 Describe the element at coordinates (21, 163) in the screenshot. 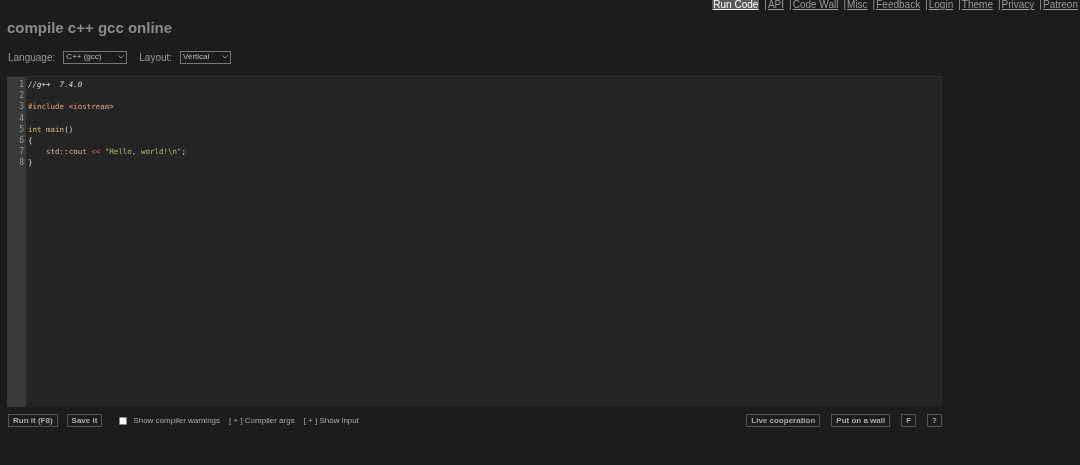

I see `line-number: 8` at that location.